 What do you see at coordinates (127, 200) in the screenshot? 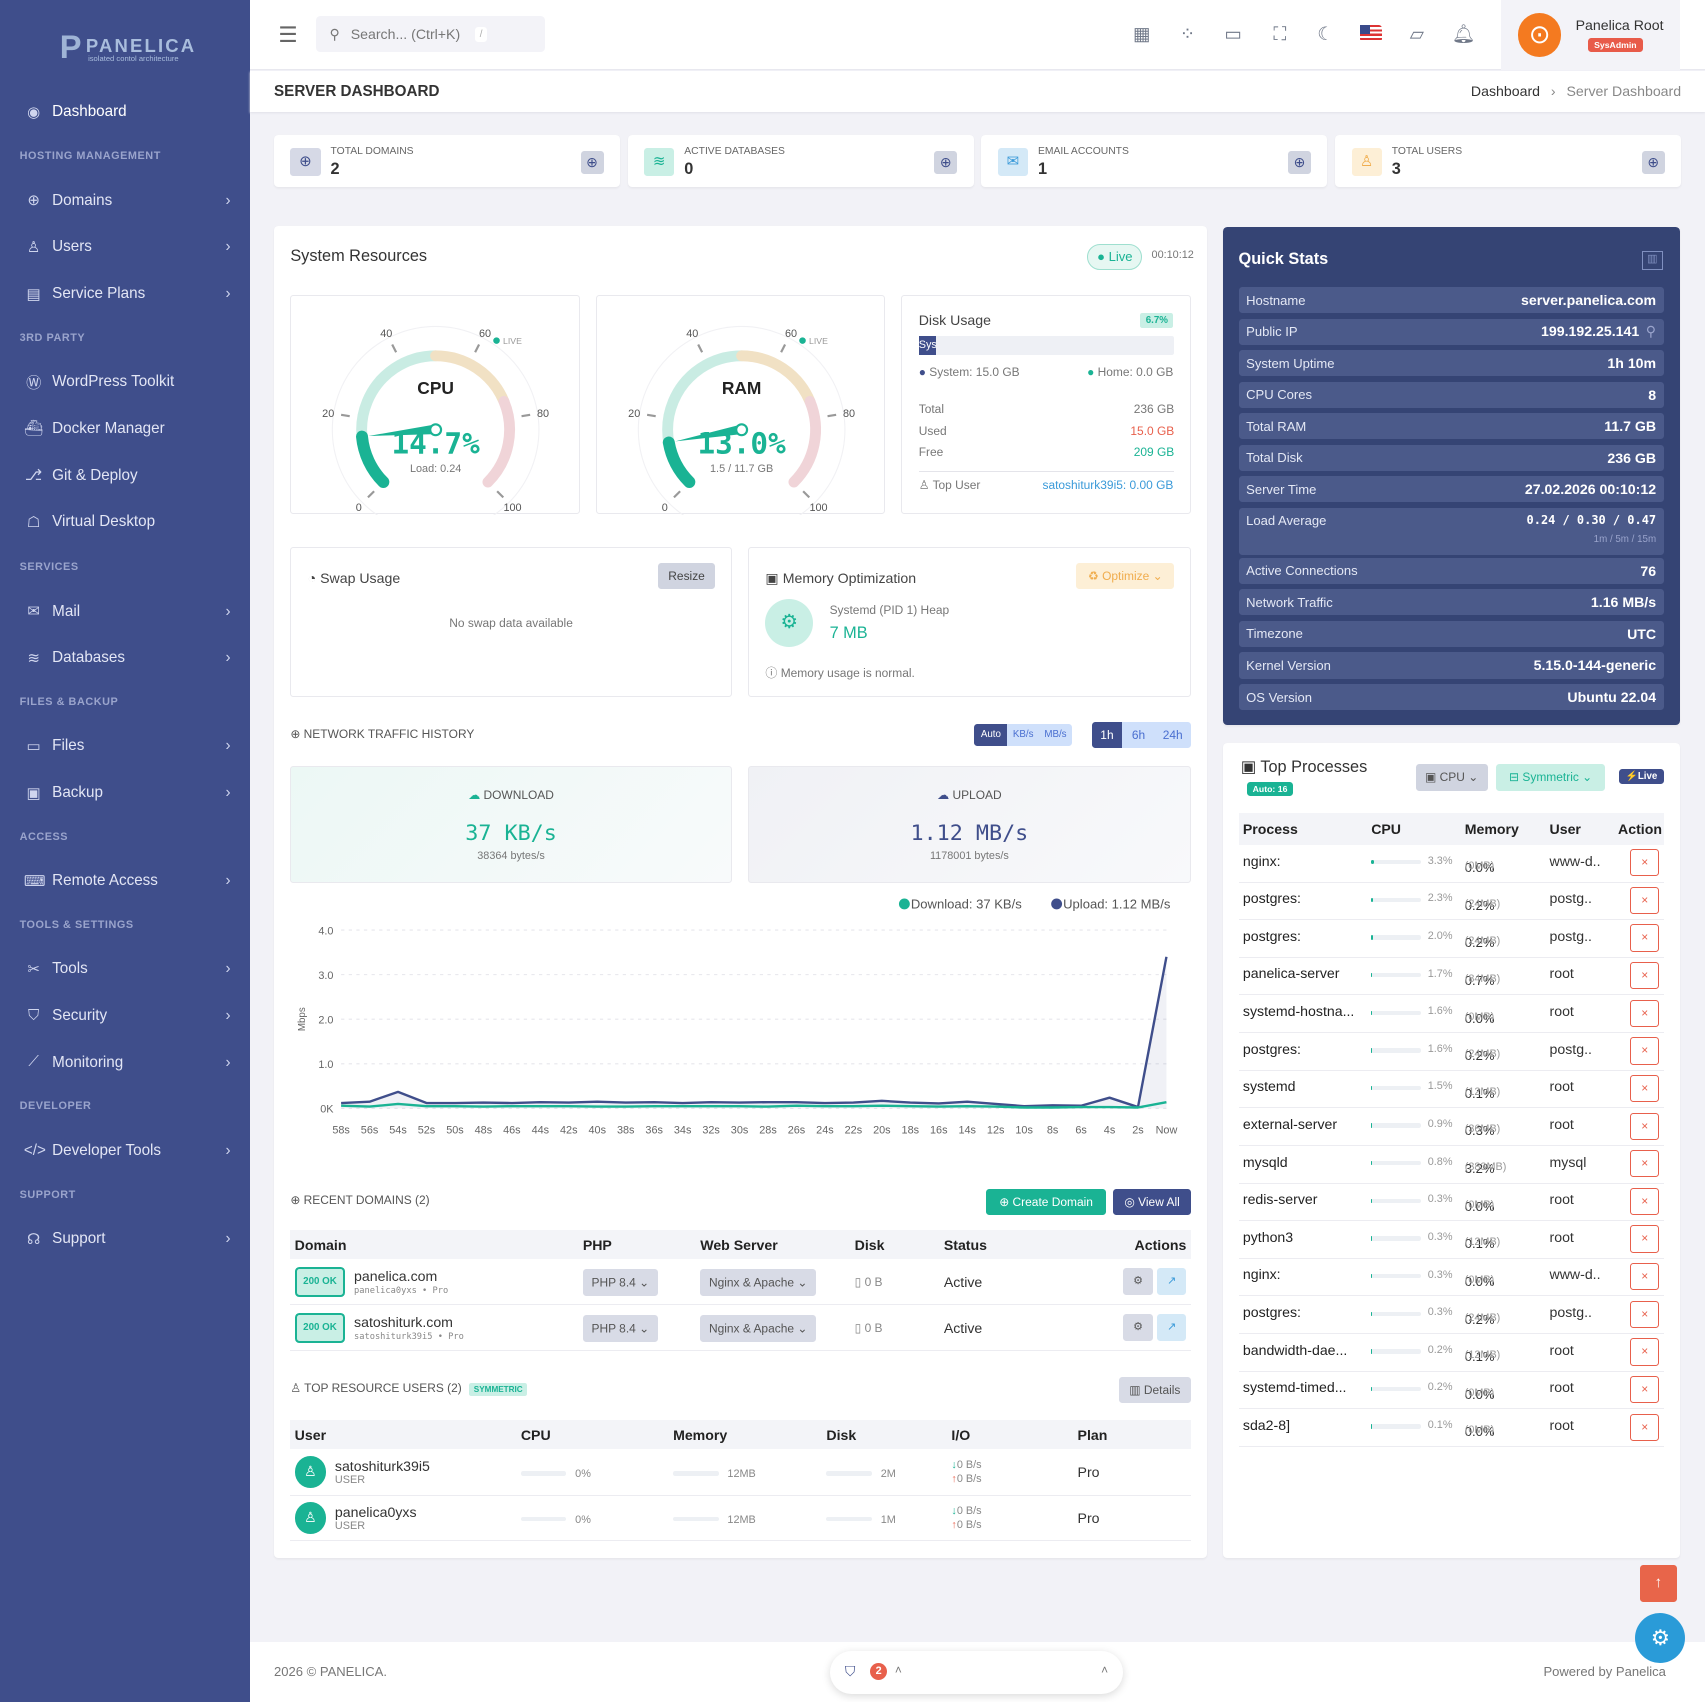
I see `sidebar-item-domains: ⊕ Domains ›` at bounding box center [127, 200].